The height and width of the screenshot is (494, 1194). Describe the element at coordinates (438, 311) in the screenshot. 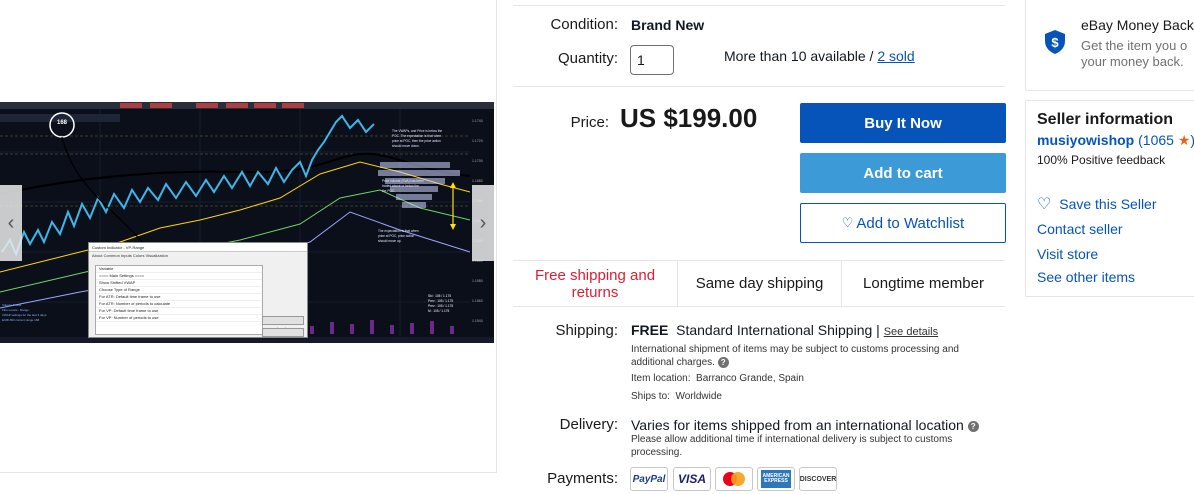

I see `svg-text: M : 105 / 1.175` at that location.